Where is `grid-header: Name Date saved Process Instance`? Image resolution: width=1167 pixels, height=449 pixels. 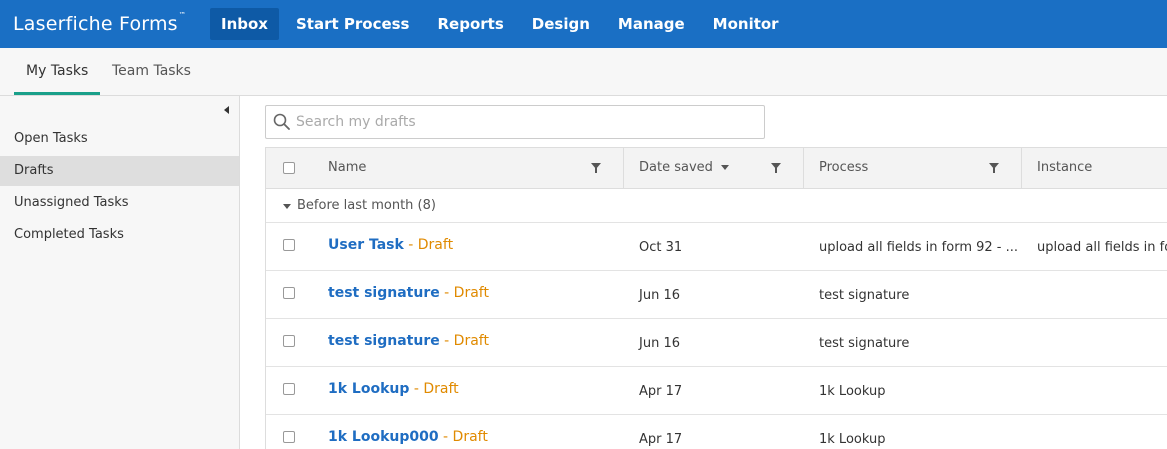
grid-header: Name Date saved Process Instance is located at coordinates (716, 168).